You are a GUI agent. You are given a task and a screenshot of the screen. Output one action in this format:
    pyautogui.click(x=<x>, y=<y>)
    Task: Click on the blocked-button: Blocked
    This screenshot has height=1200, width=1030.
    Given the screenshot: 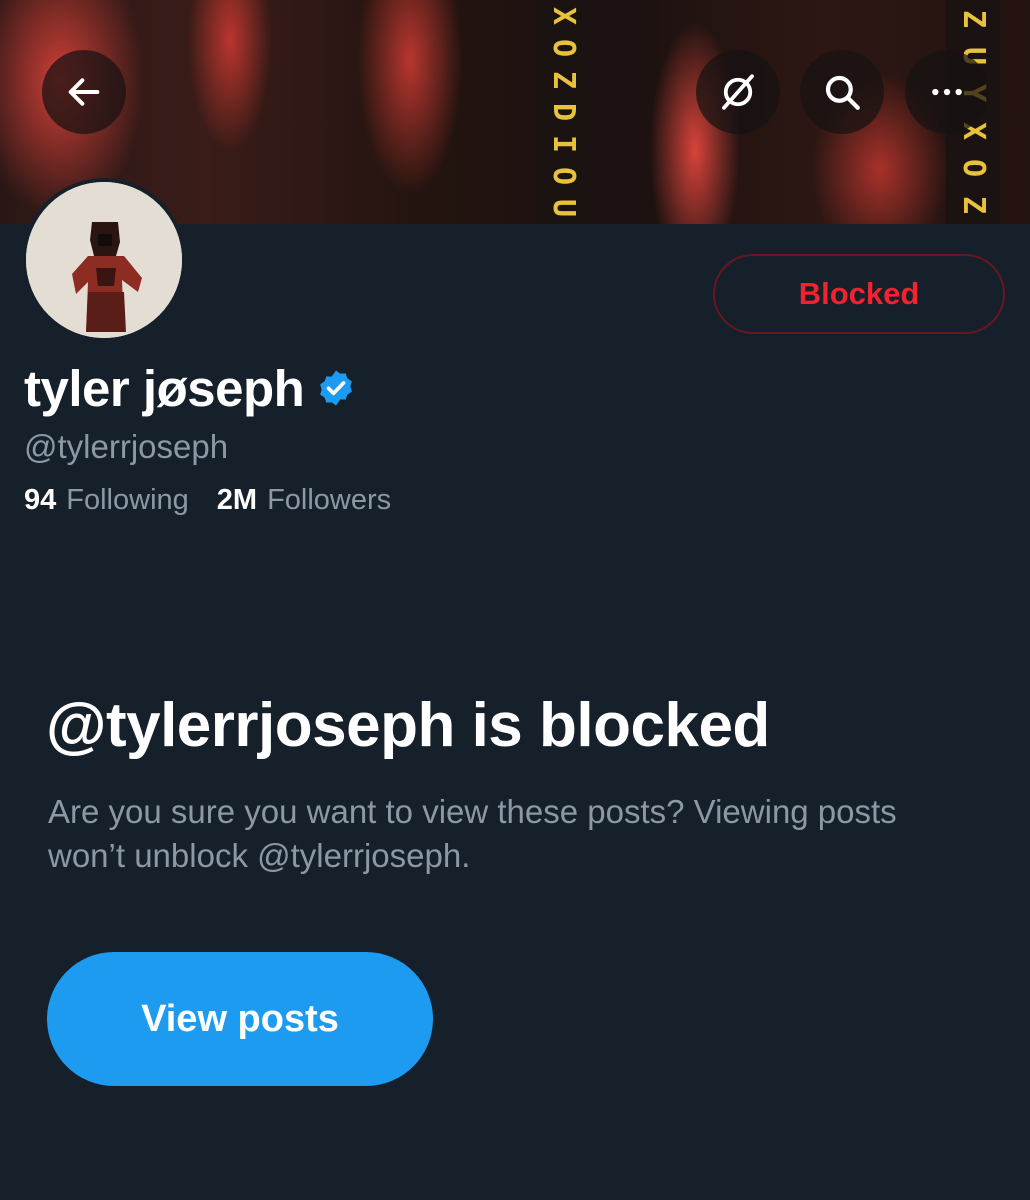 What is the action you would take?
    pyautogui.click(x=859, y=294)
    